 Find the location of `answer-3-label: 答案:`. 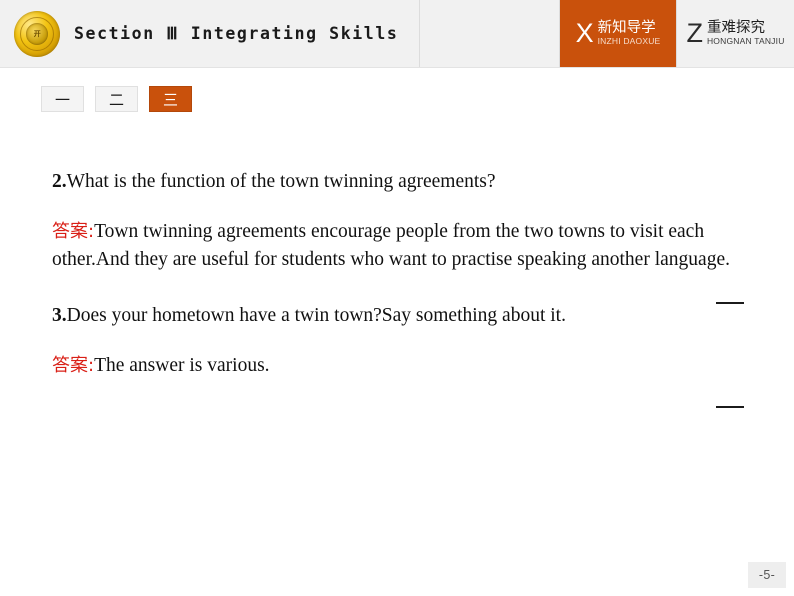

answer-3-label: 答案: is located at coordinates (73, 365).